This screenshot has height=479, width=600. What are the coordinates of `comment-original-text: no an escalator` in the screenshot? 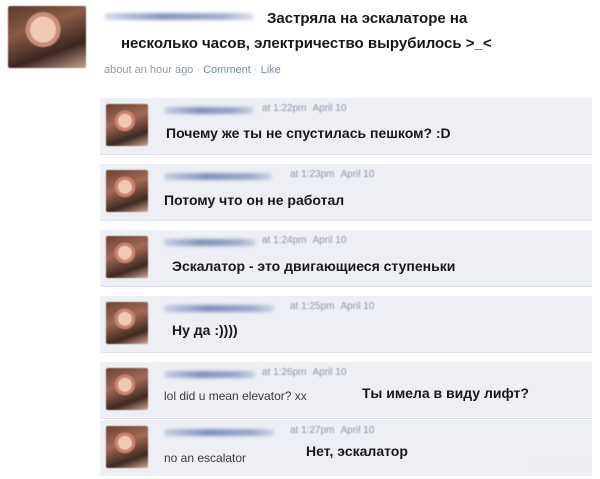 It's located at (205, 458).